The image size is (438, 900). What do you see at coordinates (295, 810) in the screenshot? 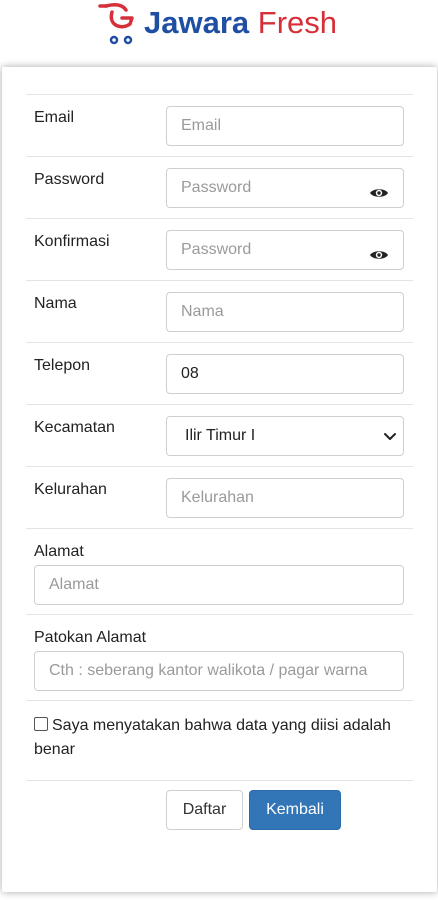
I see `back-button: Kembali` at bounding box center [295, 810].